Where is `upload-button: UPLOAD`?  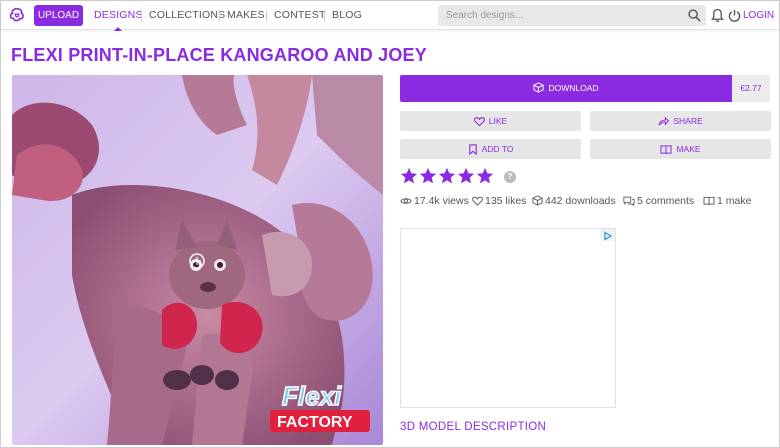
upload-button: UPLOAD is located at coordinates (58, 15).